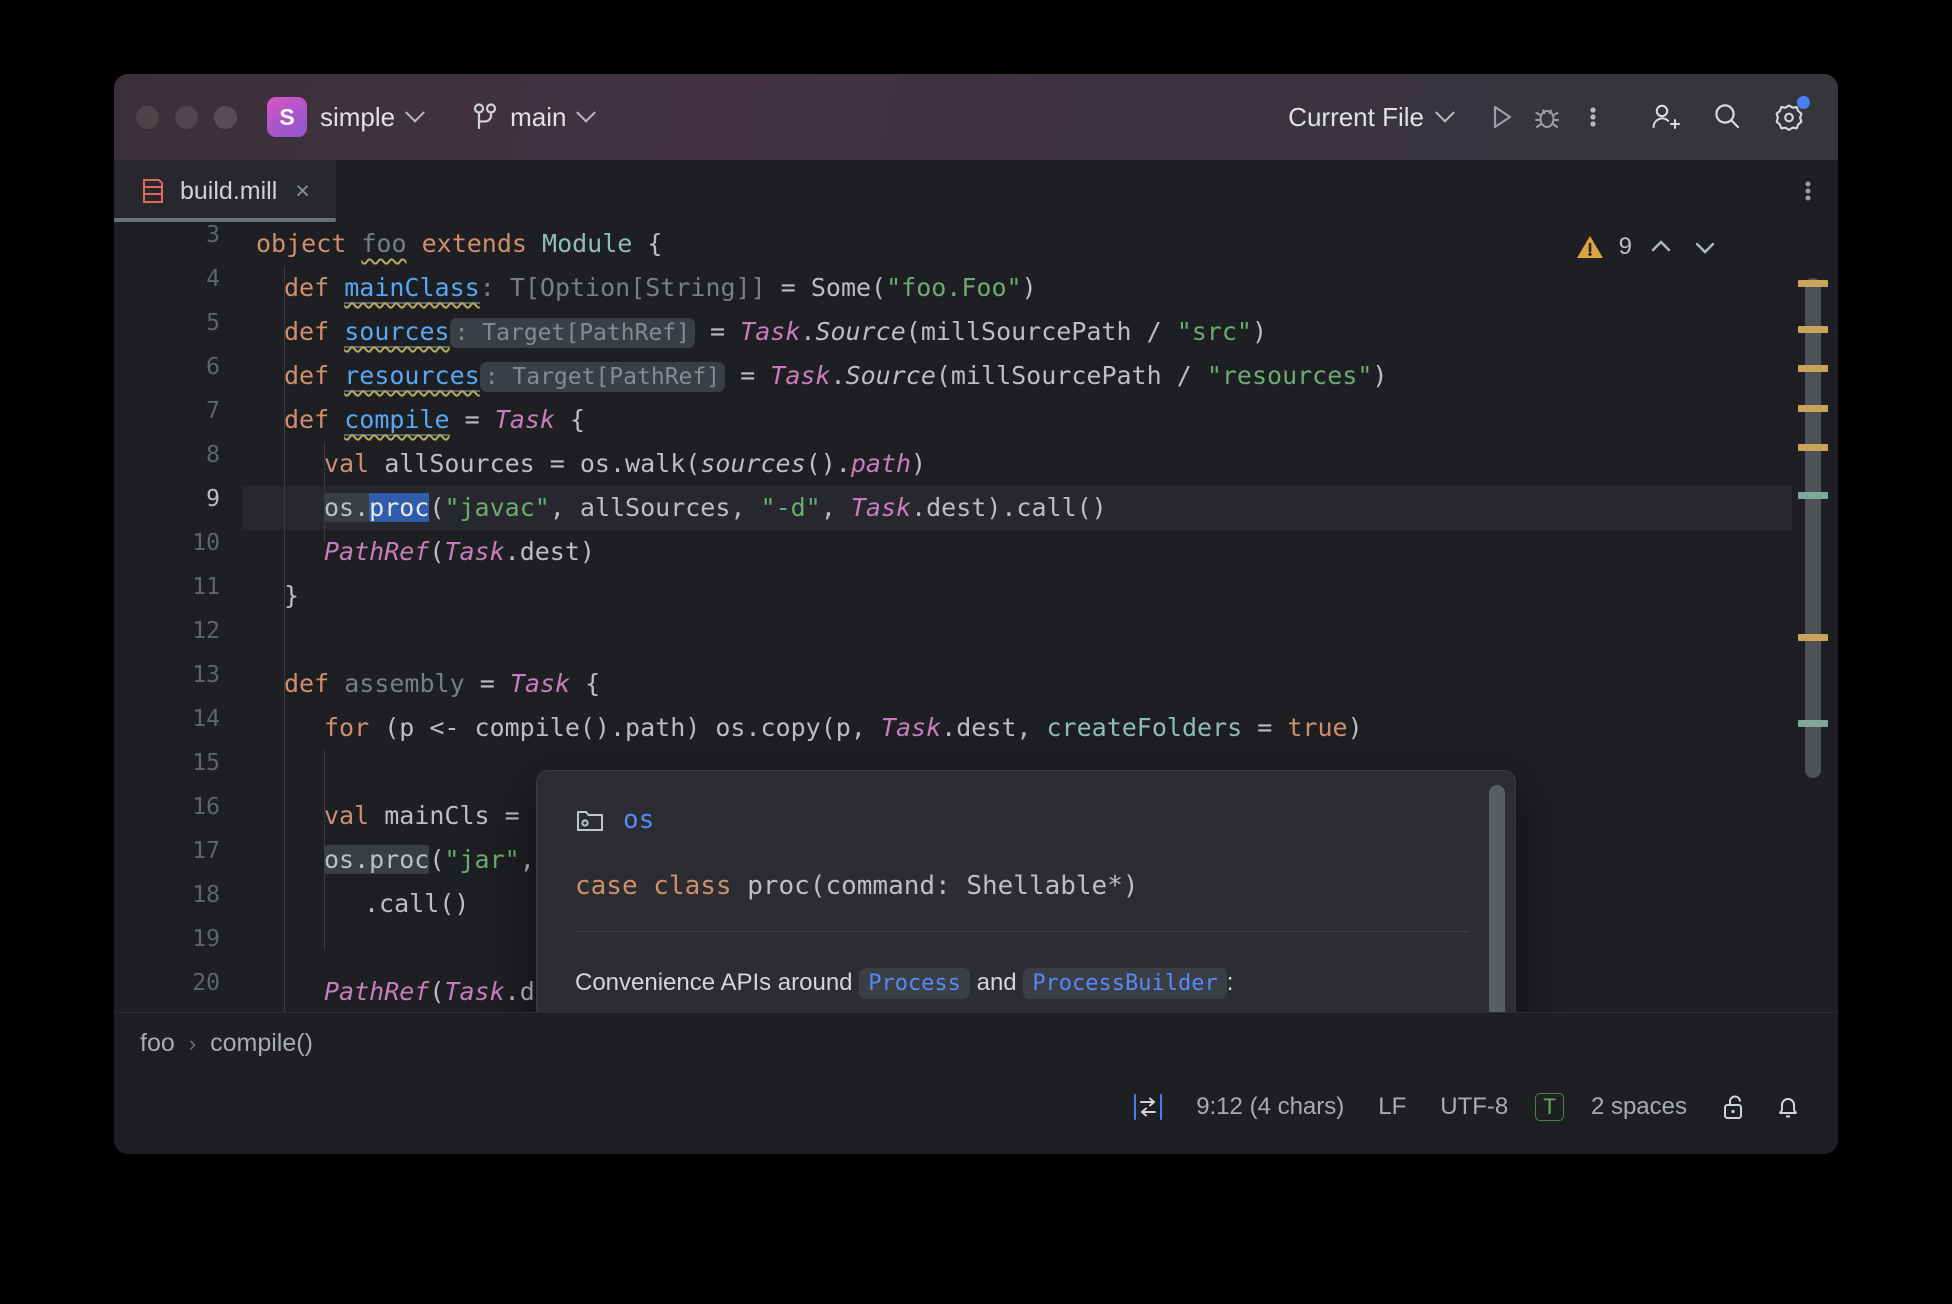 The width and height of the screenshot is (1952, 1304). Describe the element at coordinates (976, 117) in the screenshot. I see `window-titlebar: S simple main Current File` at that location.